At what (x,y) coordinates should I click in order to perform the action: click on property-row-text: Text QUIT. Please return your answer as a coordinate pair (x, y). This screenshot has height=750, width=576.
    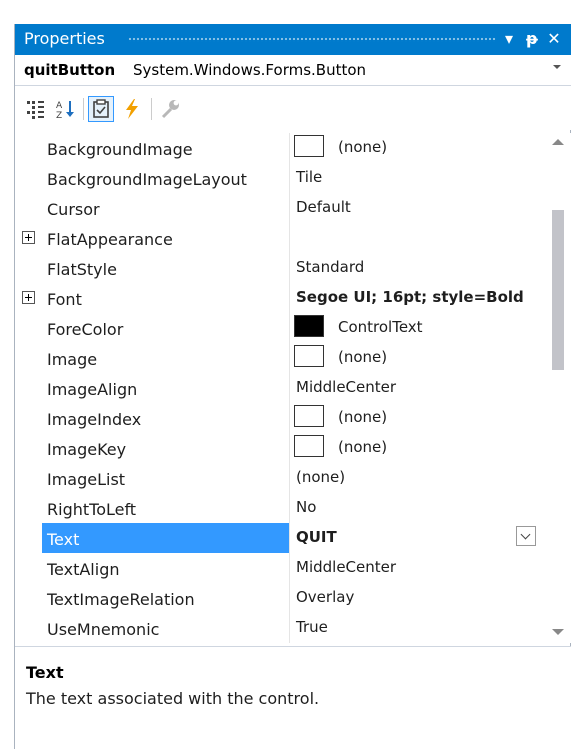
    Looking at the image, I should click on (280, 538).